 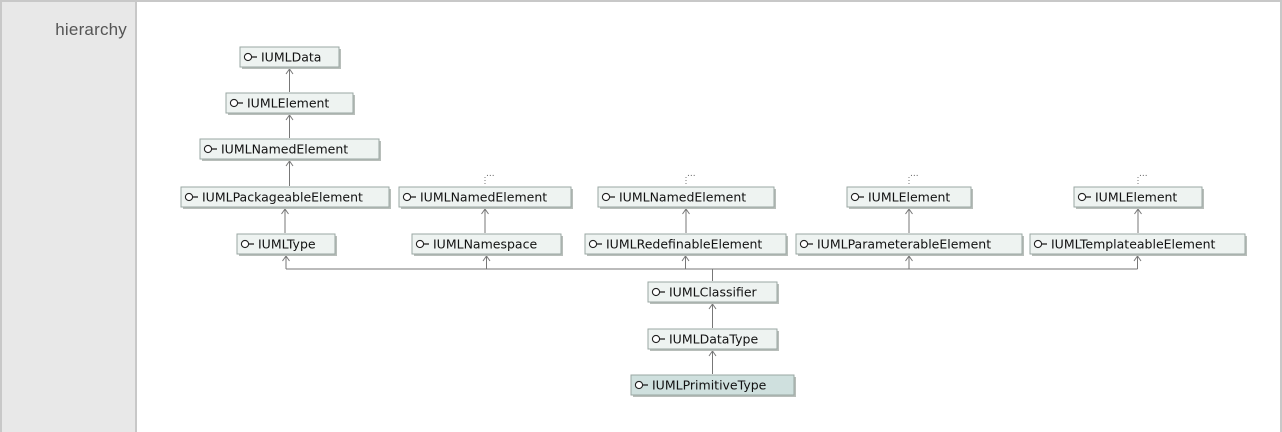 I want to click on interface-node: IUMLTemplateableElement, so click(x=1138, y=244).